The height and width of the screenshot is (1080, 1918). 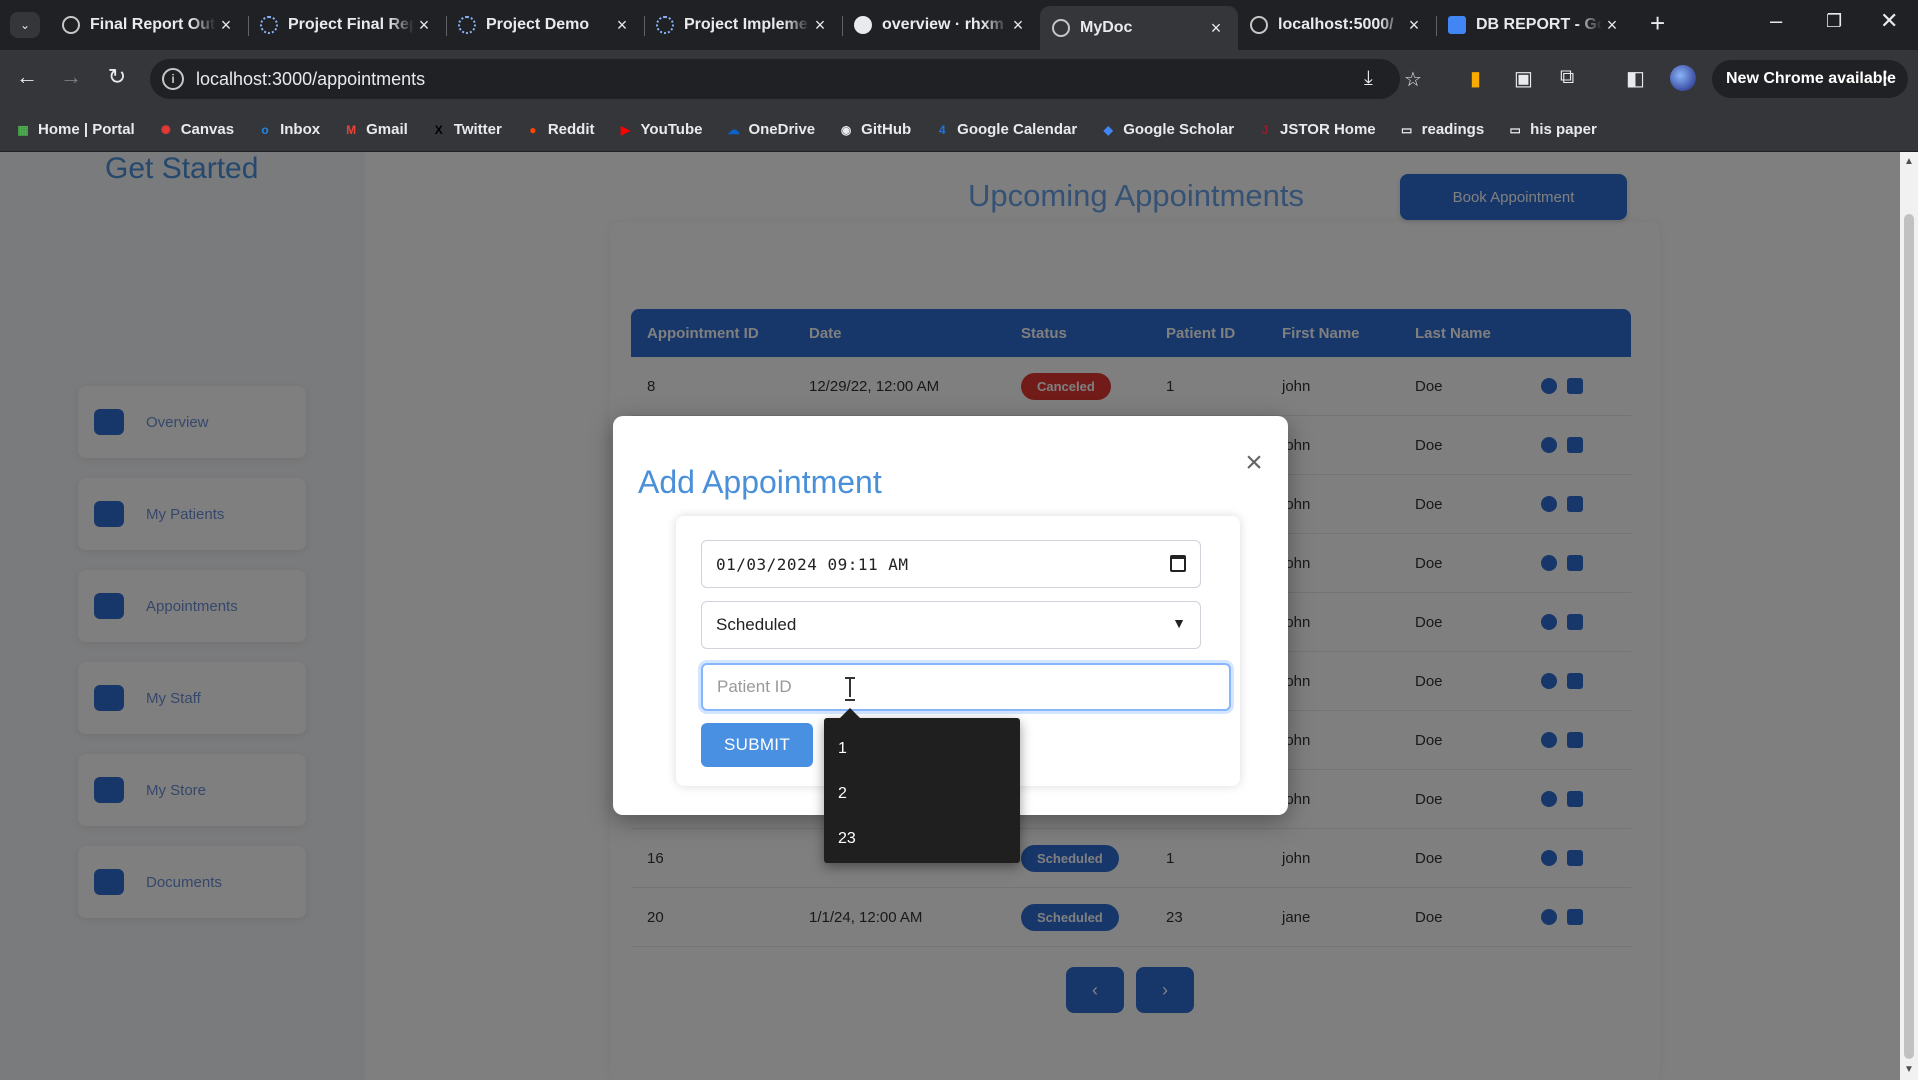 I want to click on tab-title: Project Final Rep, so click(x=351, y=24).